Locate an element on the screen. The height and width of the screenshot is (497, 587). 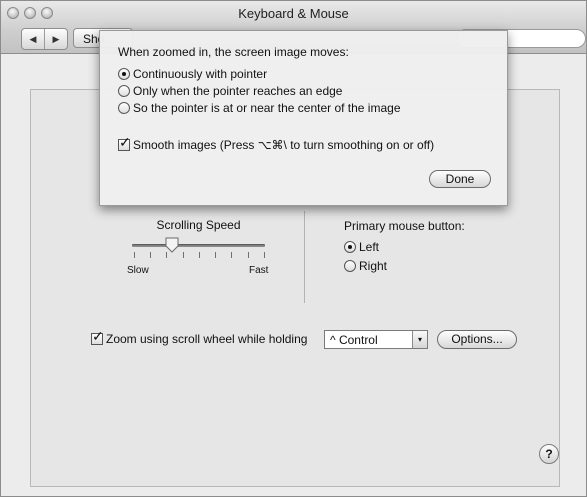
scrolling-speed-slider-track is located at coordinates (198, 245).